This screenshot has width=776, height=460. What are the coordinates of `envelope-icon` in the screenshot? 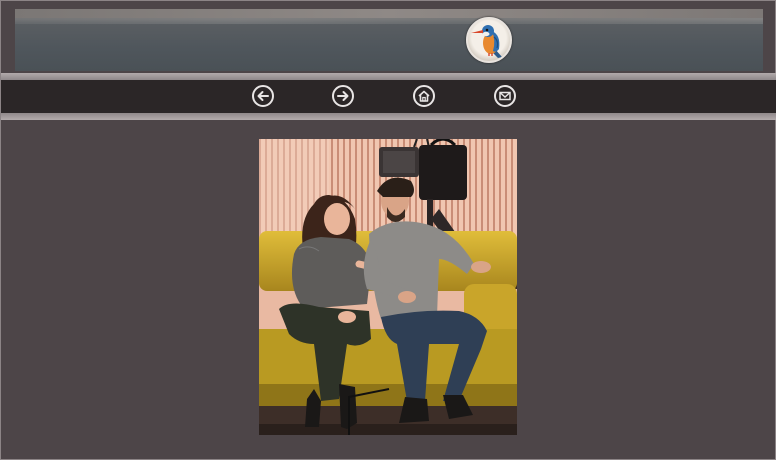 It's located at (505, 96).